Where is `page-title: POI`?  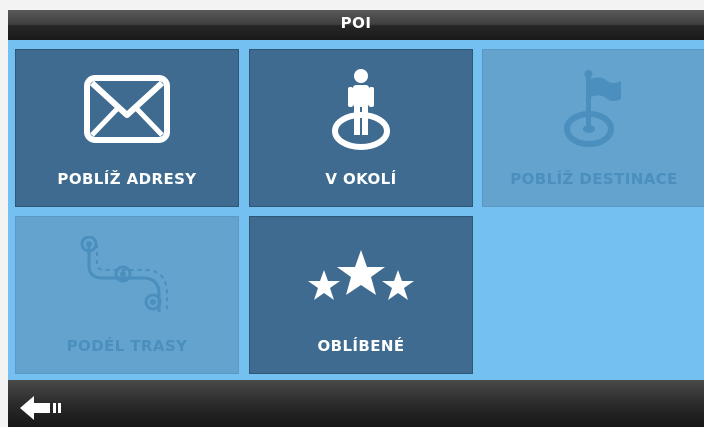
page-title: POI is located at coordinates (356, 23).